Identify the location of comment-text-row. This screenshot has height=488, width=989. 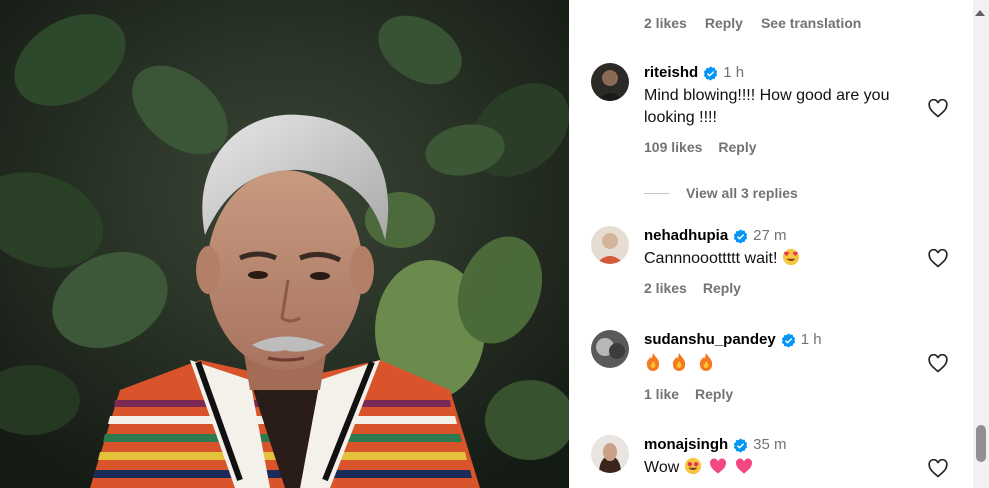
(794, 364).